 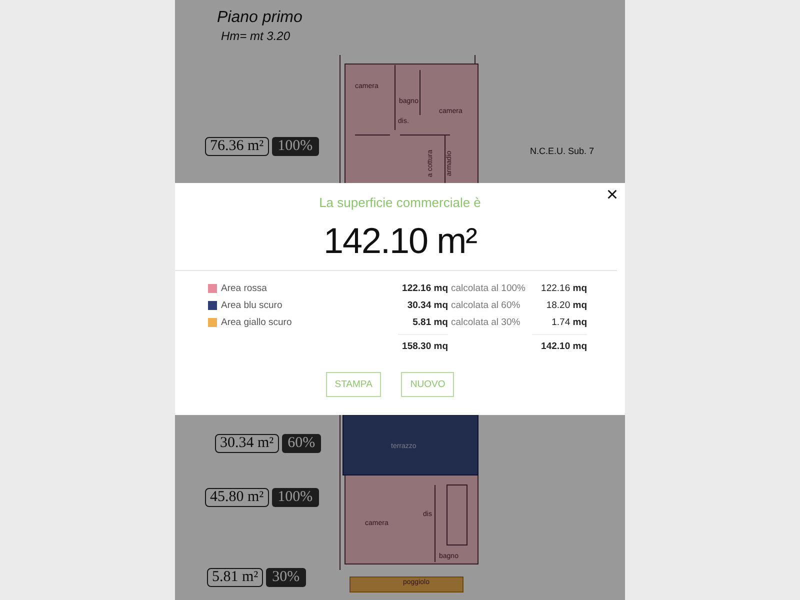 I want to click on area-value: 122.16 mq, so click(x=424, y=288).